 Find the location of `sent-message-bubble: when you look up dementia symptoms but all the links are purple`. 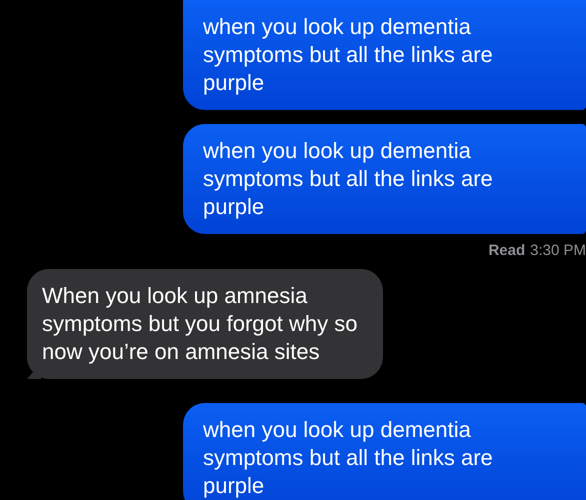

sent-message-bubble: when you look up dementia symptoms but all the links are purple is located at coordinates (384, 451).